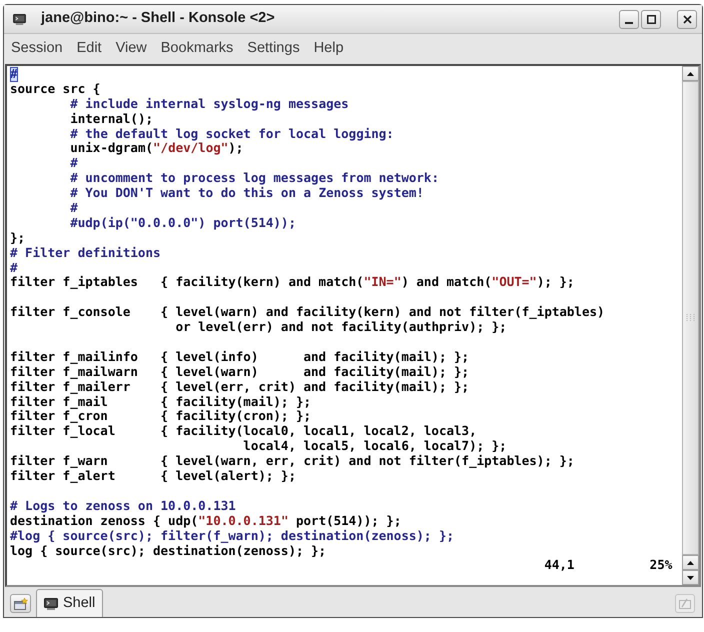 This screenshot has width=704, height=632. What do you see at coordinates (240, 372) in the screenshot?
I see `code-line: filter f_mailwarn { level(warn) and facility(mail); };` at bounding box center [240, 372].